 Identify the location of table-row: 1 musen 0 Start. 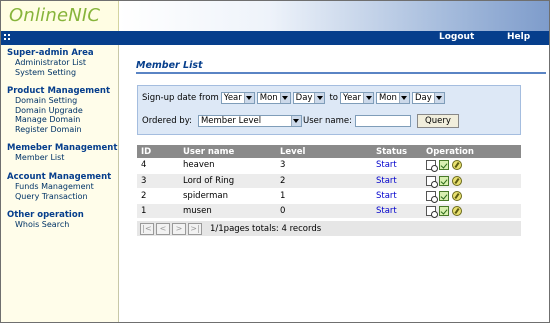
(329, 211).